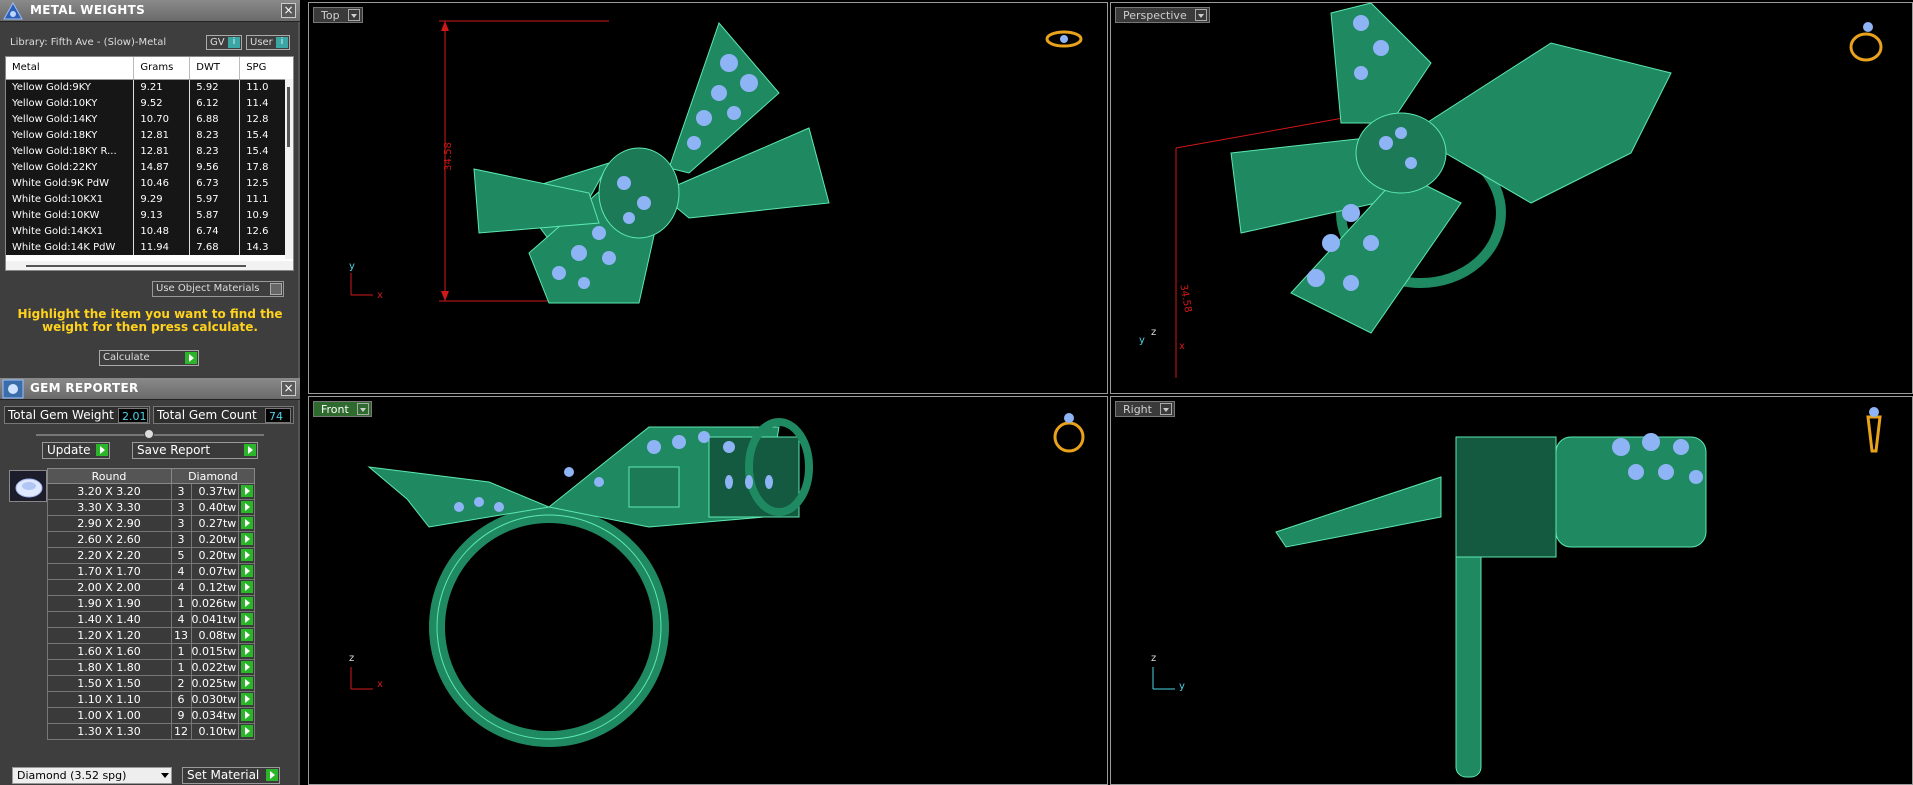 Image resolution: width=1913 pixels, height=785 pixels. I want to click on viewport-label-top: Top, so click(338, 15).